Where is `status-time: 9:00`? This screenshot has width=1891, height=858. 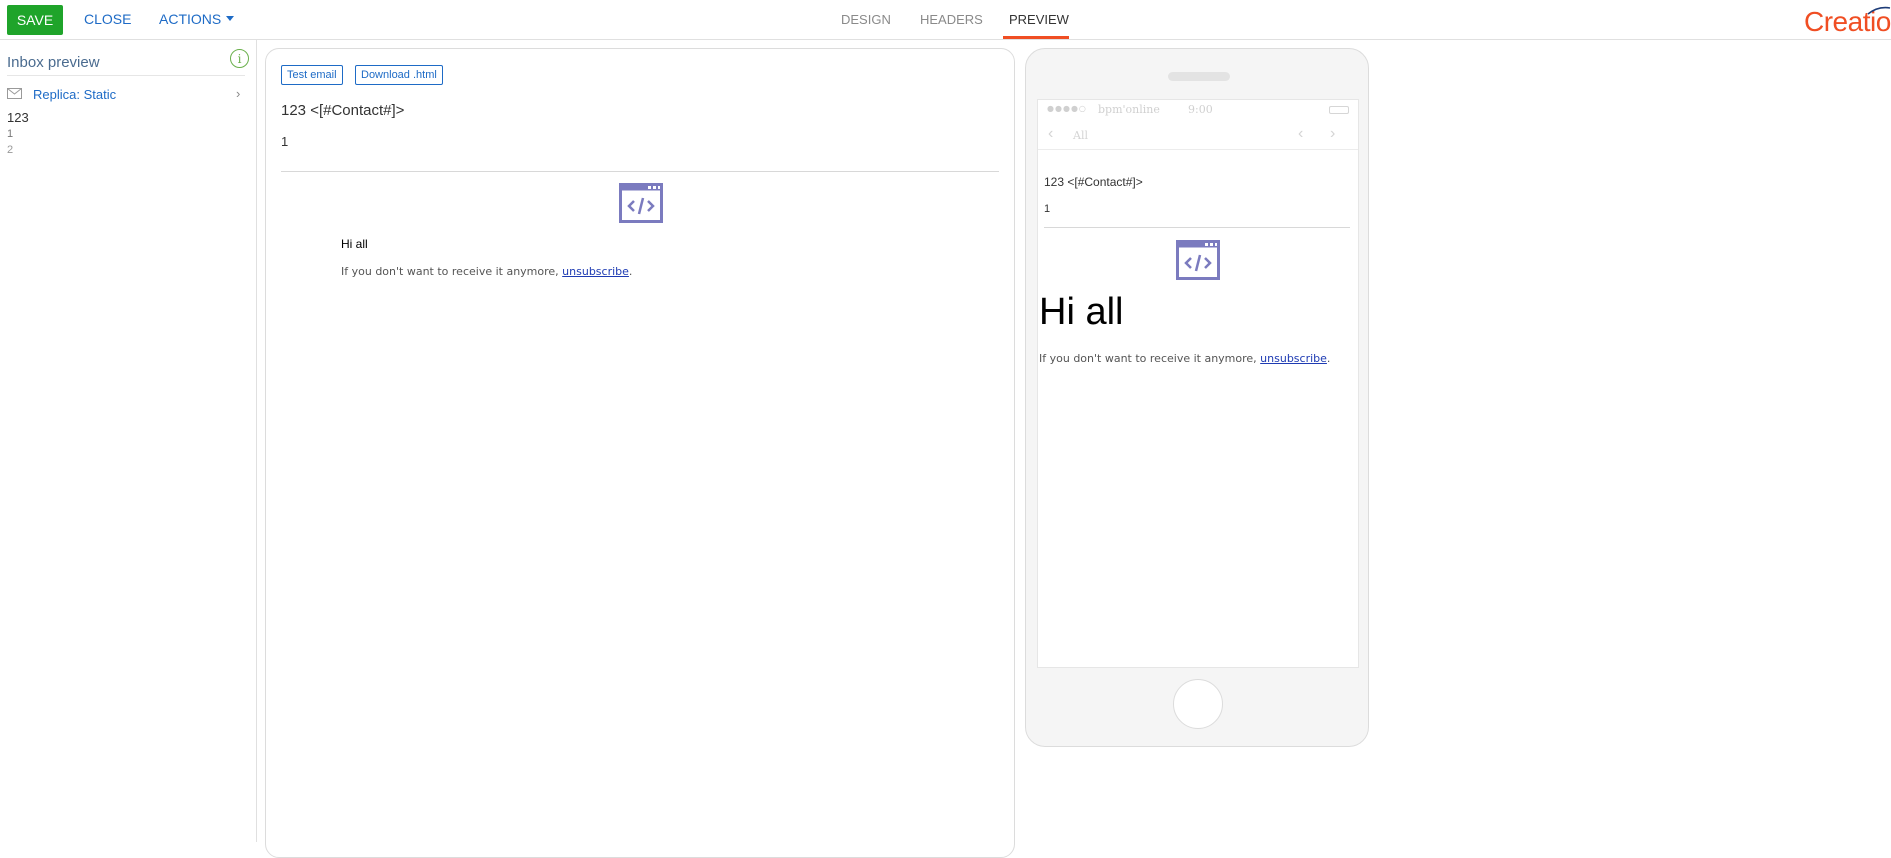
status-time: 9:00 is located at coordinates (1200, 109).